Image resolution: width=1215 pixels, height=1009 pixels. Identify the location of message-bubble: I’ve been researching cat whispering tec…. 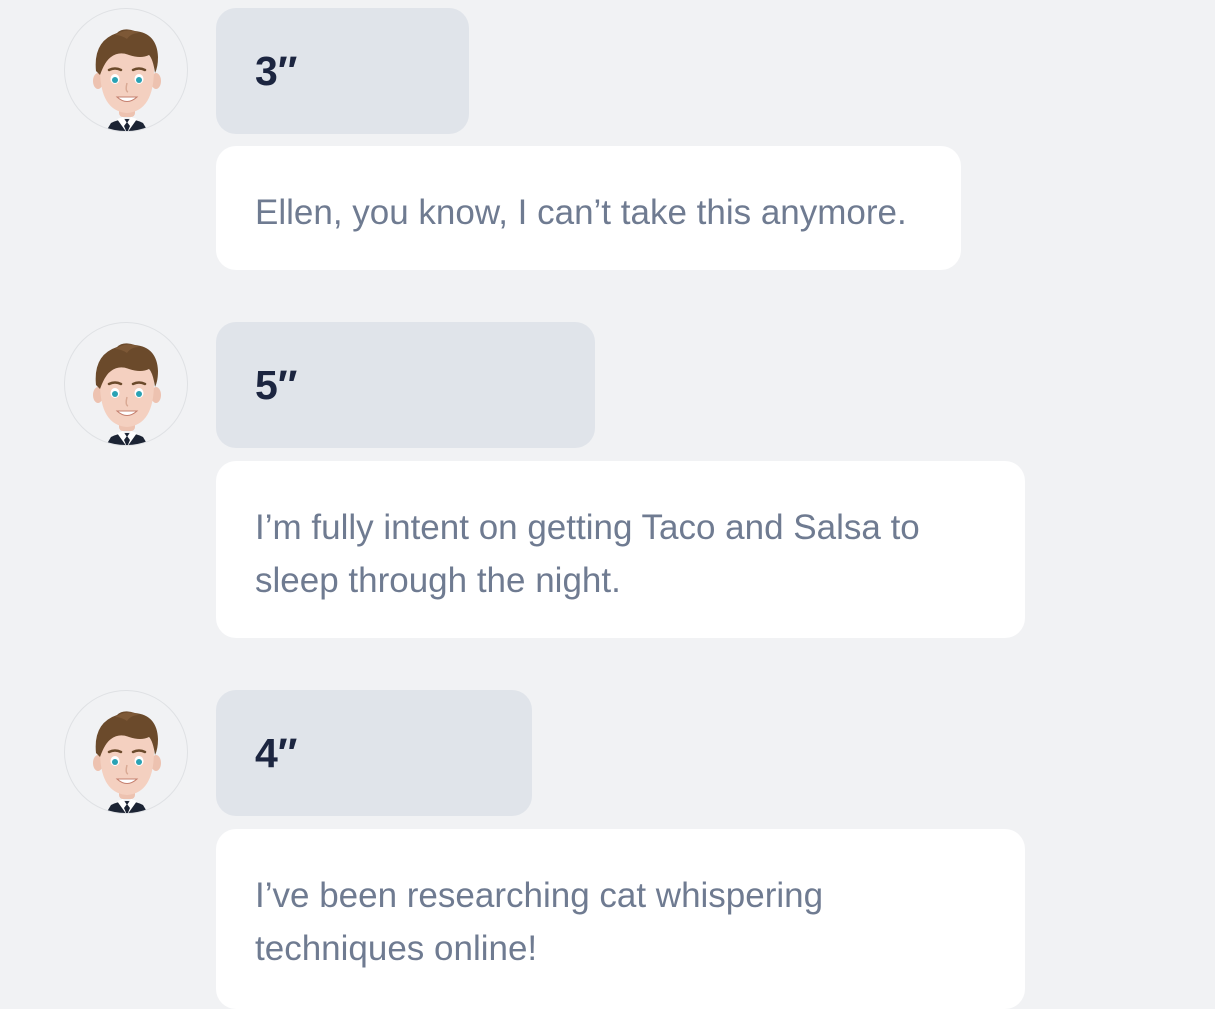
(620, 919).